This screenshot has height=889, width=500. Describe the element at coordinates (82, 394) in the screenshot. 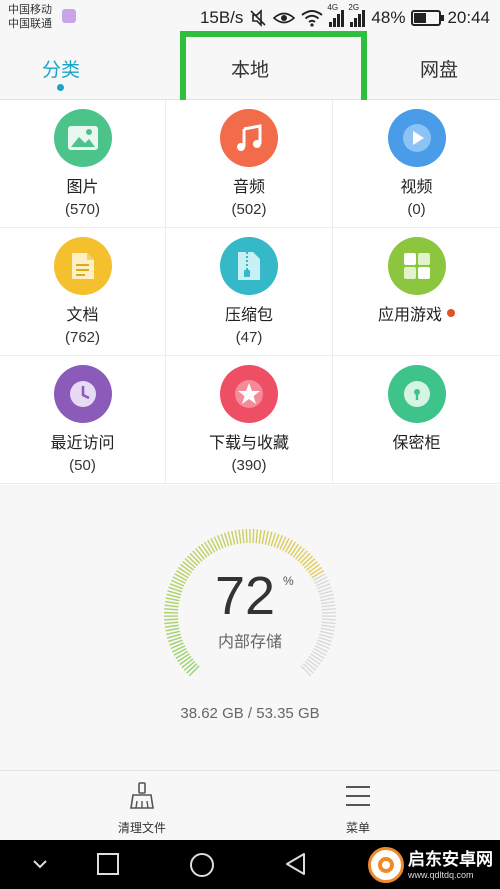

I see `clock-icon` at that location.